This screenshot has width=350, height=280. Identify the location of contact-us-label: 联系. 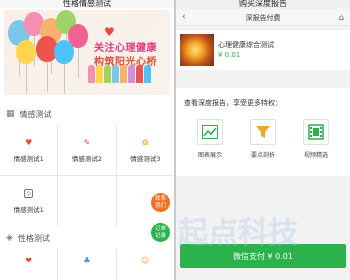
(160, 198).